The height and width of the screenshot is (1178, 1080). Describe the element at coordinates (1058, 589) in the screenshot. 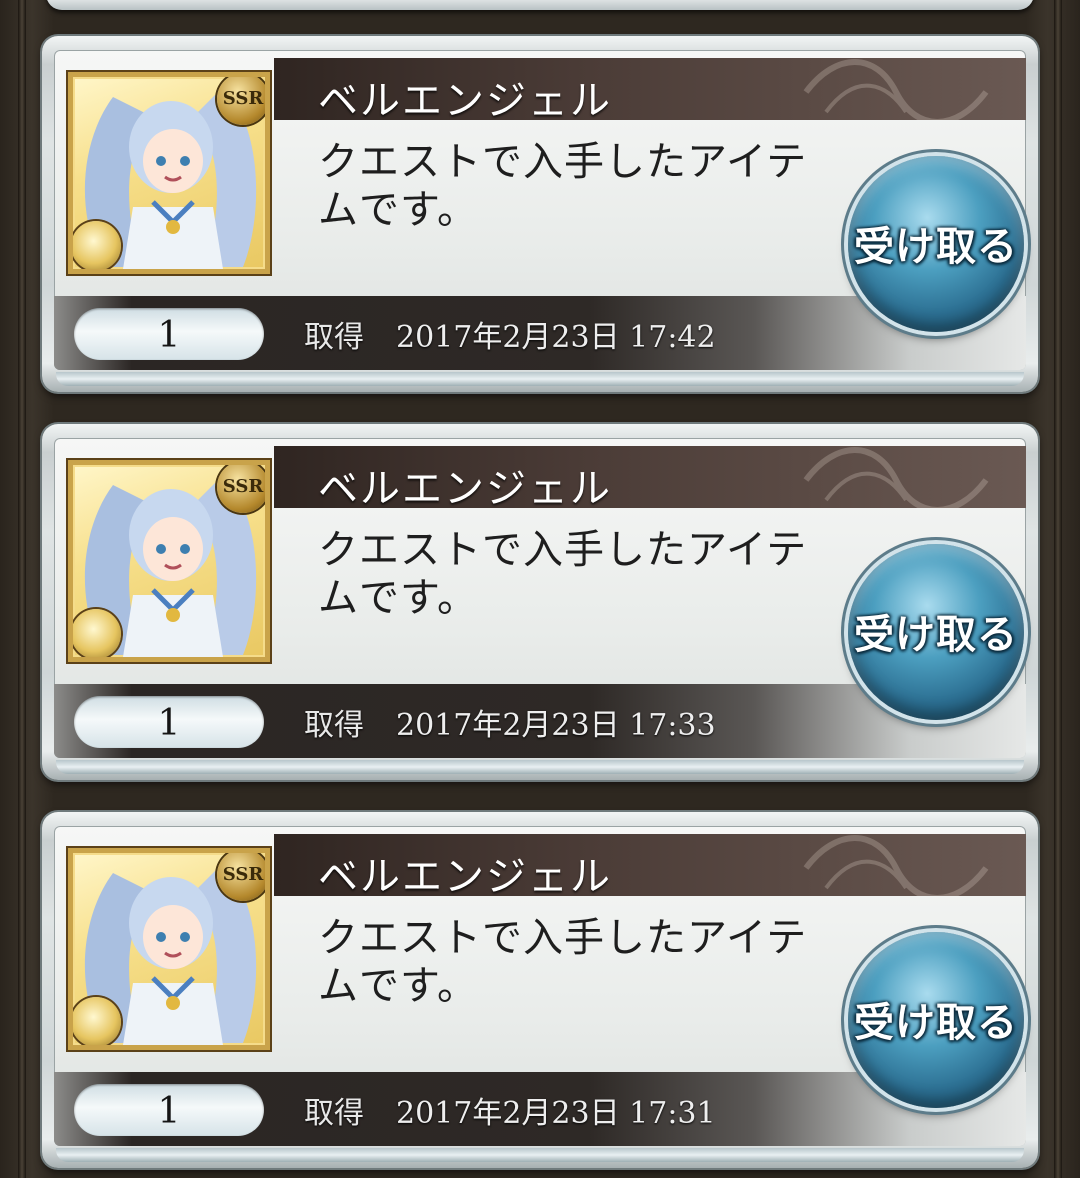

I see `right-frame` at that location.